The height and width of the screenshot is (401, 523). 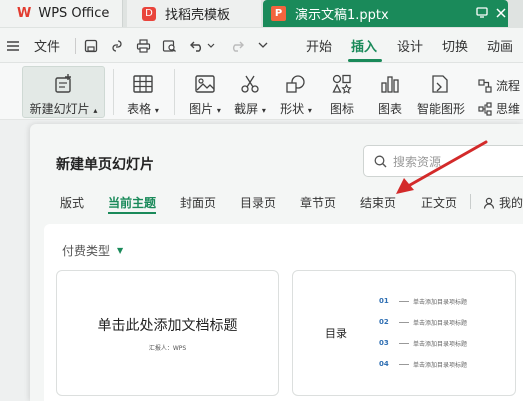 I want to click on screenshot-button: 截屏 ▾, so click(x=250, y=91).